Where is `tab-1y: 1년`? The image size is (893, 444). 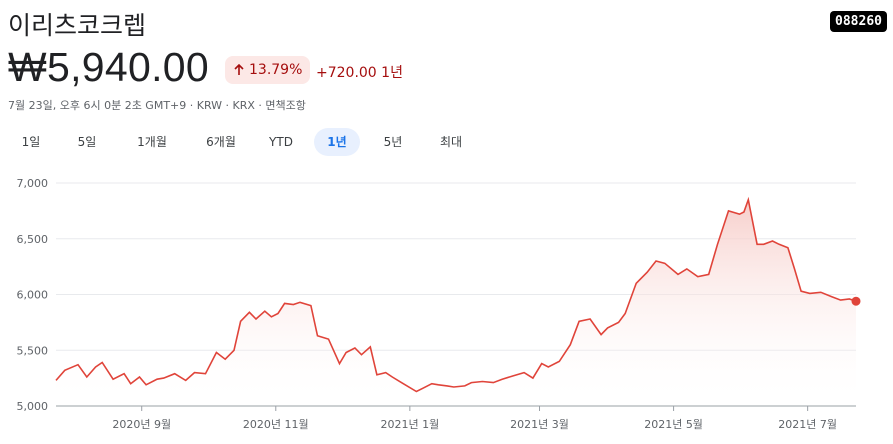 tab-1y: 1년 is located at coordinates (337, 142).